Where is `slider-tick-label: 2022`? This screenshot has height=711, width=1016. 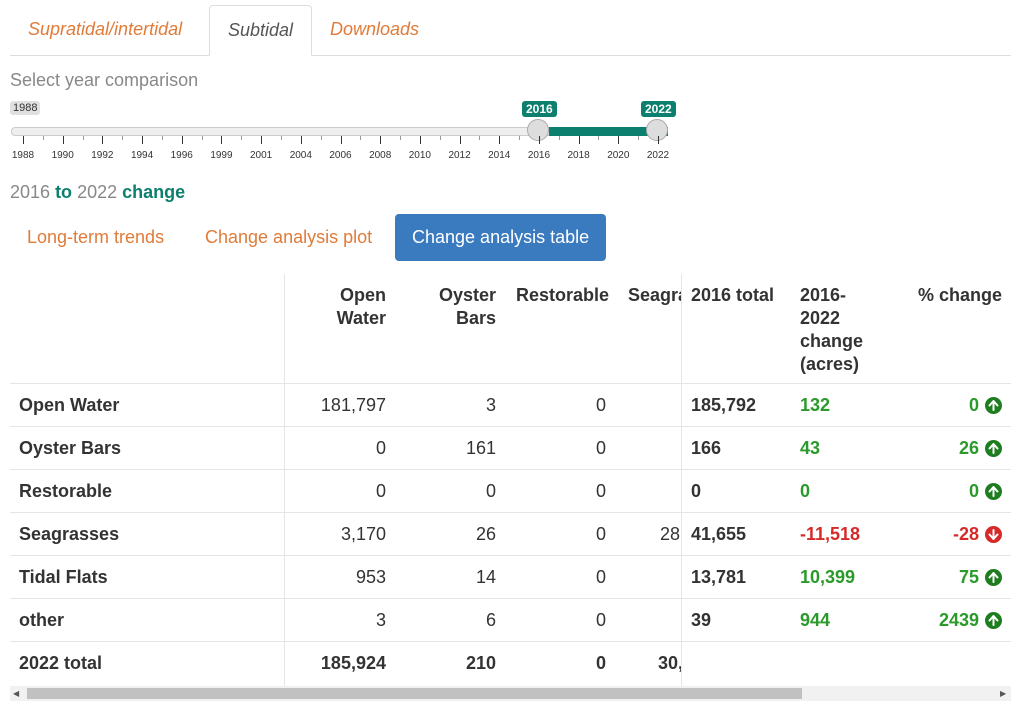
slider-tick-label: 2022 is located at coordinates (658, 155).